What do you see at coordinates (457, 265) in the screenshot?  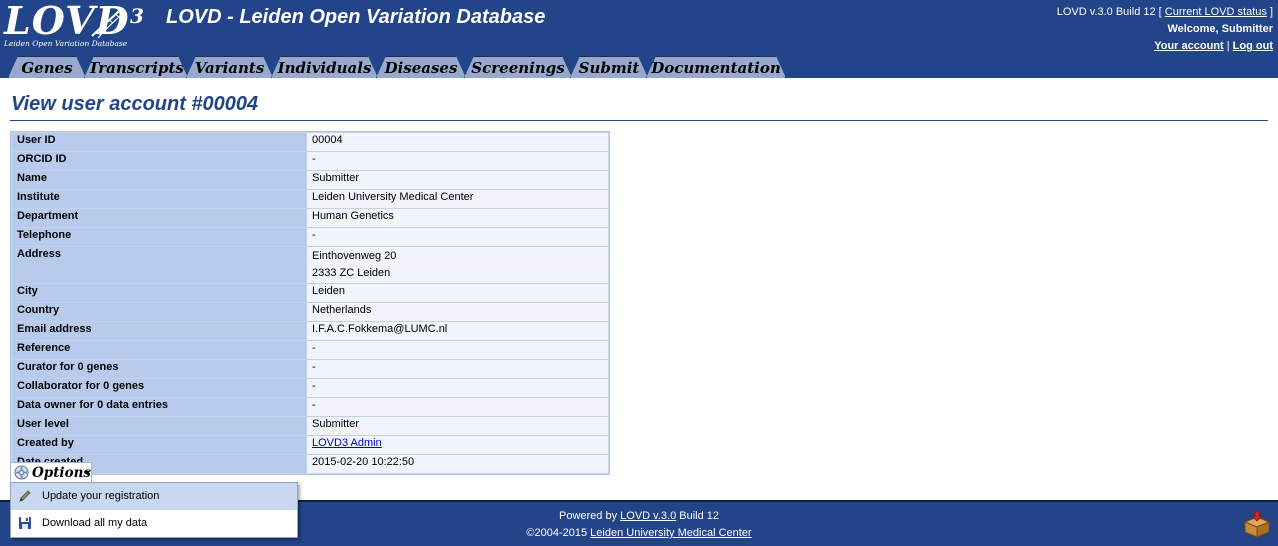 I see `row-value: Einthovenweg 20 2333 ZC Leiden` at bounding box center [457, 265].